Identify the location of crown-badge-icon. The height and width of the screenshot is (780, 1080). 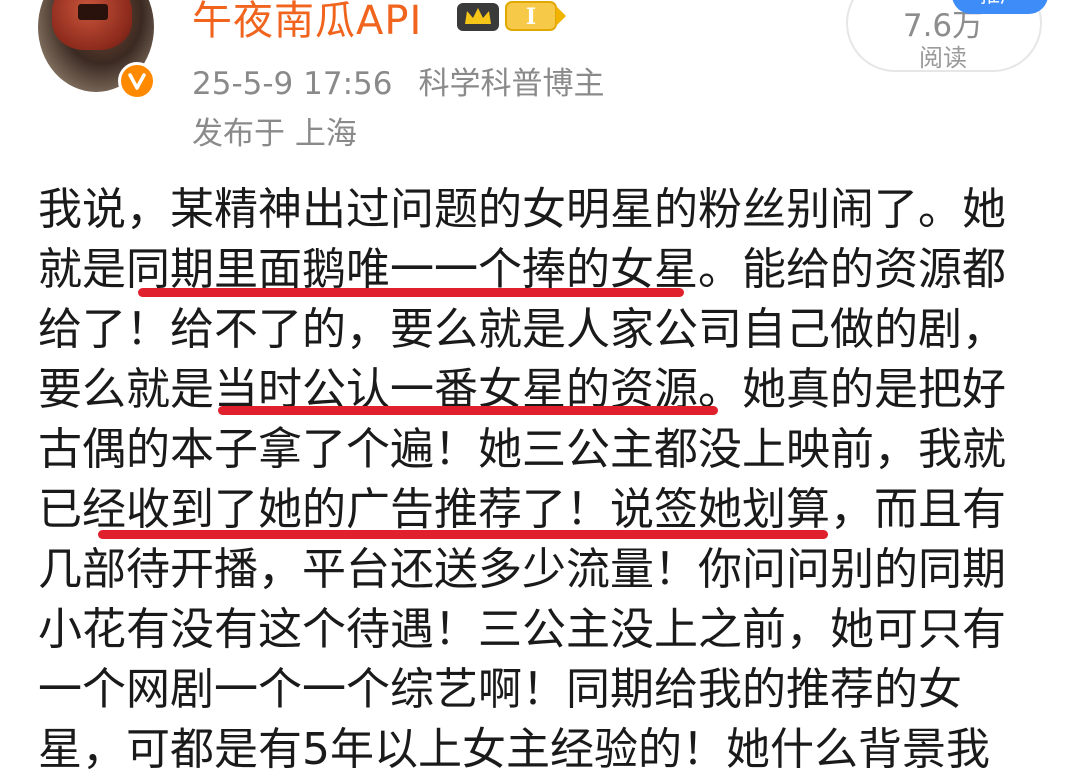
(478, 16).